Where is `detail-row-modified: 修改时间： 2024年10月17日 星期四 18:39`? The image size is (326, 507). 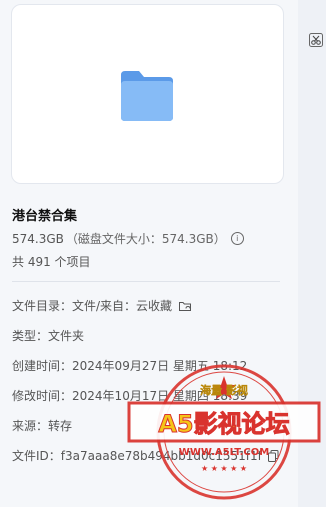 detail-row-modified: 修改时间： 2024年10月17日 星期四 18:39 is located at coordinates (129, 395).